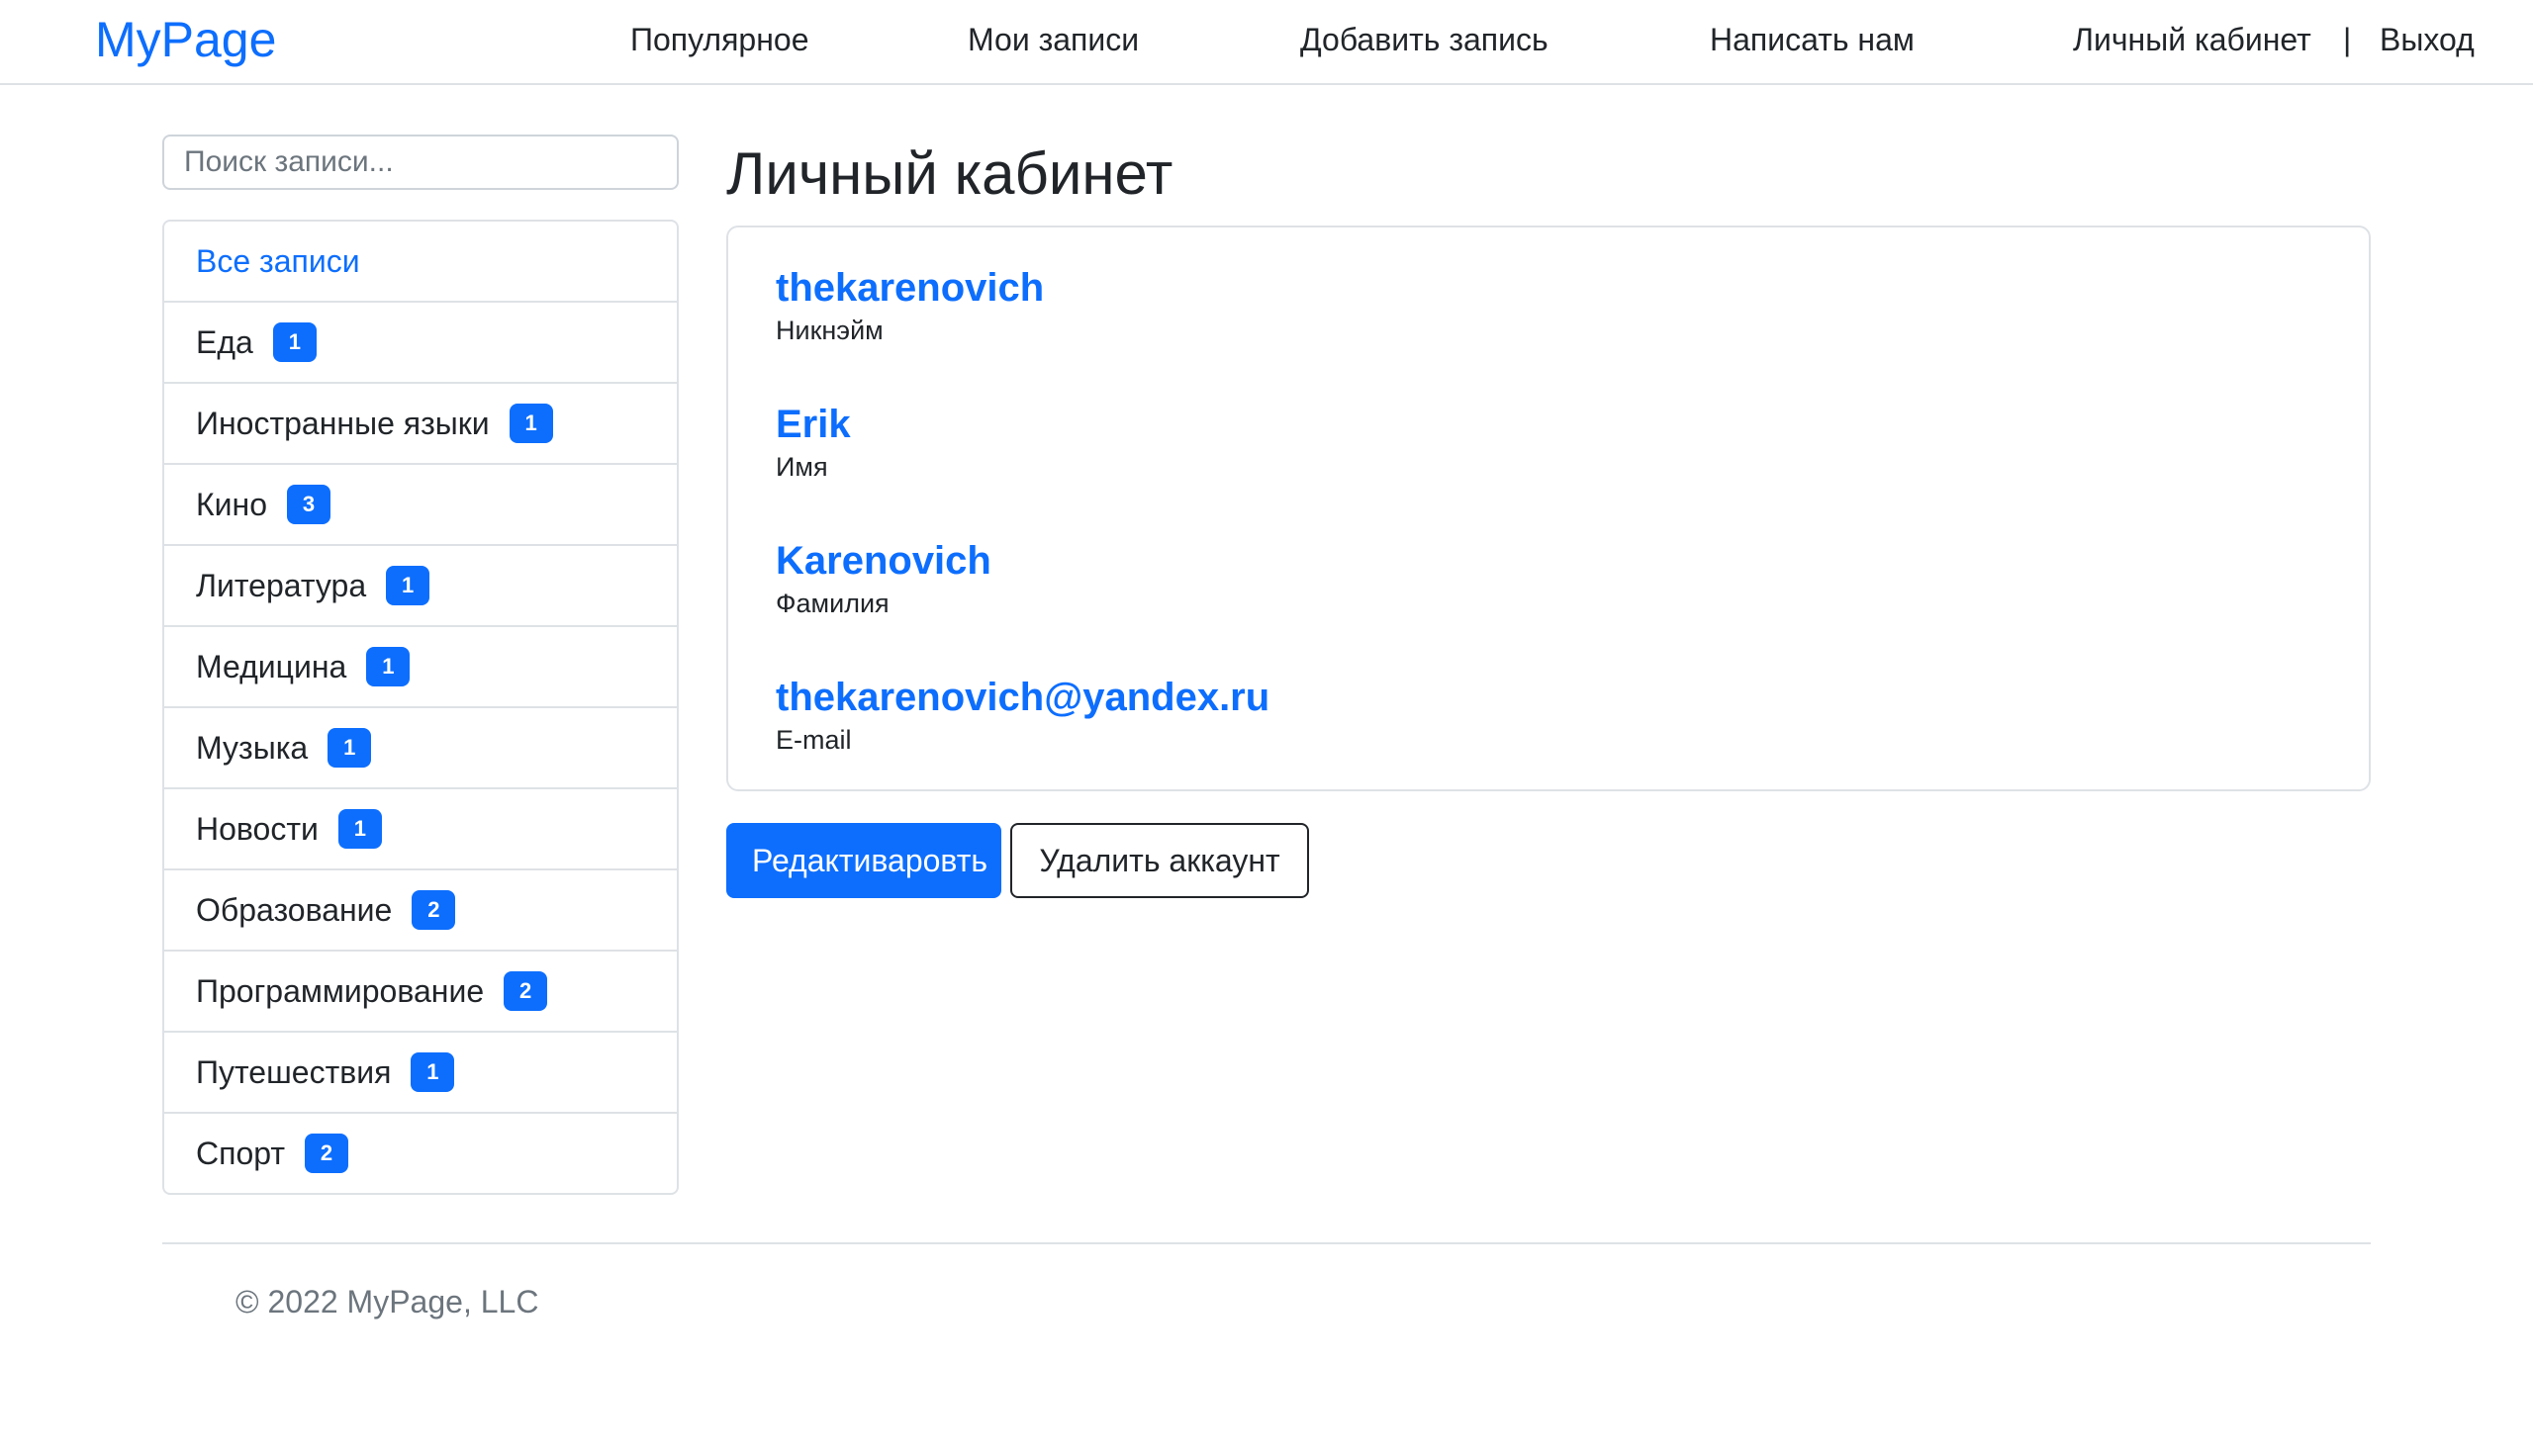 The height and width of the screenshot is (1456, 2533). What do you see at coordinates (421, 262) in the screenshot?
I see `category-all-posts: Все записи` at bounding box center [421, 262].